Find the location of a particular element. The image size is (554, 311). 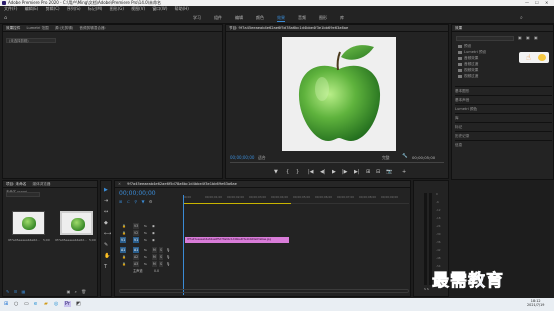

new-item-icon: ▣ is located at coordinates (69, 291).